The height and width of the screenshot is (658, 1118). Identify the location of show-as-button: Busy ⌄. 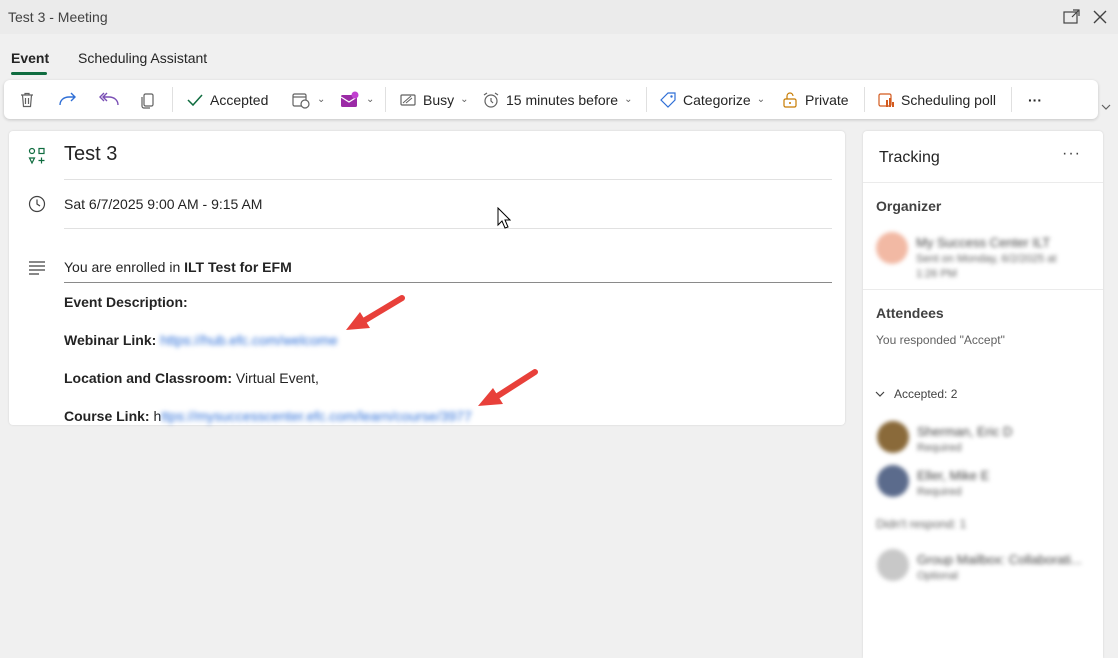
(434, 99).